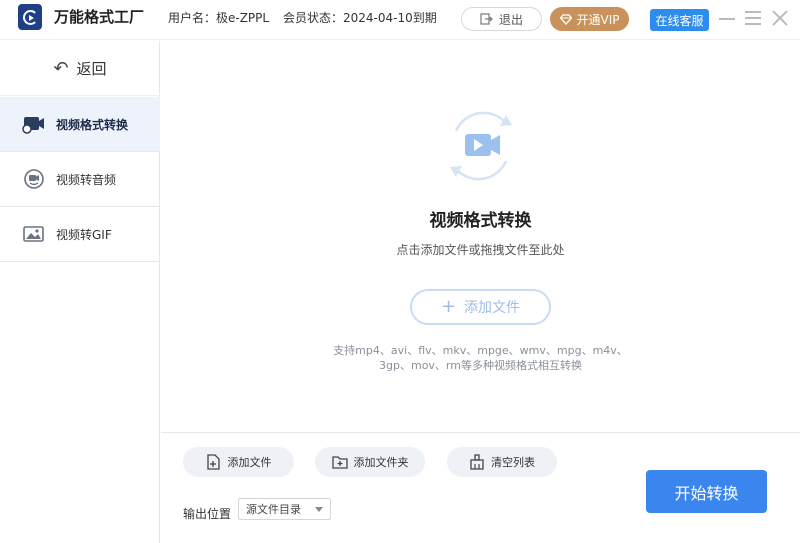 The image size is (800, 543). I want to click on sidebar-item-video-to-audio: 视频转音频, so click(80, 179).